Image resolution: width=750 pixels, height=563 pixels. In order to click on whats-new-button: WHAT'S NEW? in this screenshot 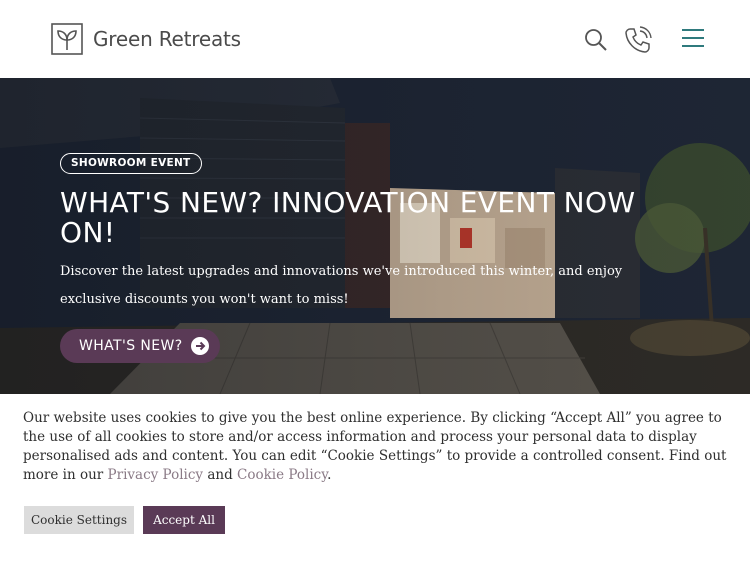, I will do `click(140, 346)`.